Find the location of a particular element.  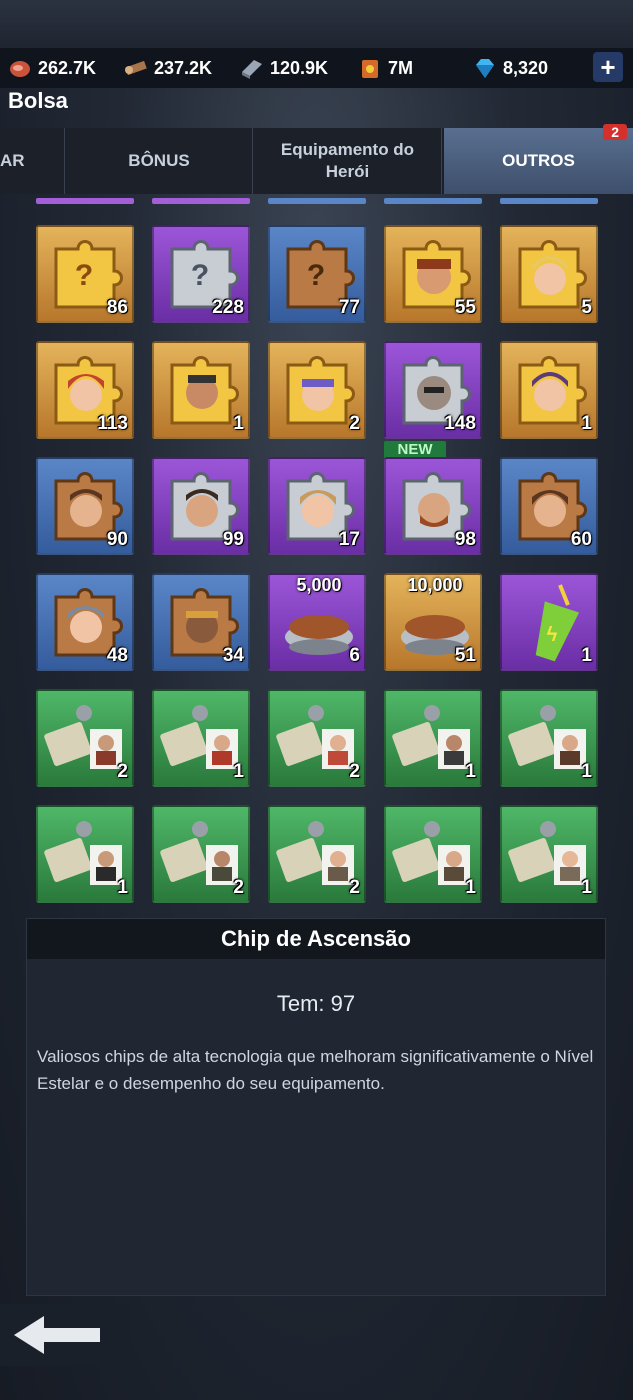

item-hero-puzzle: 113 is located at coordinates (85, 390).